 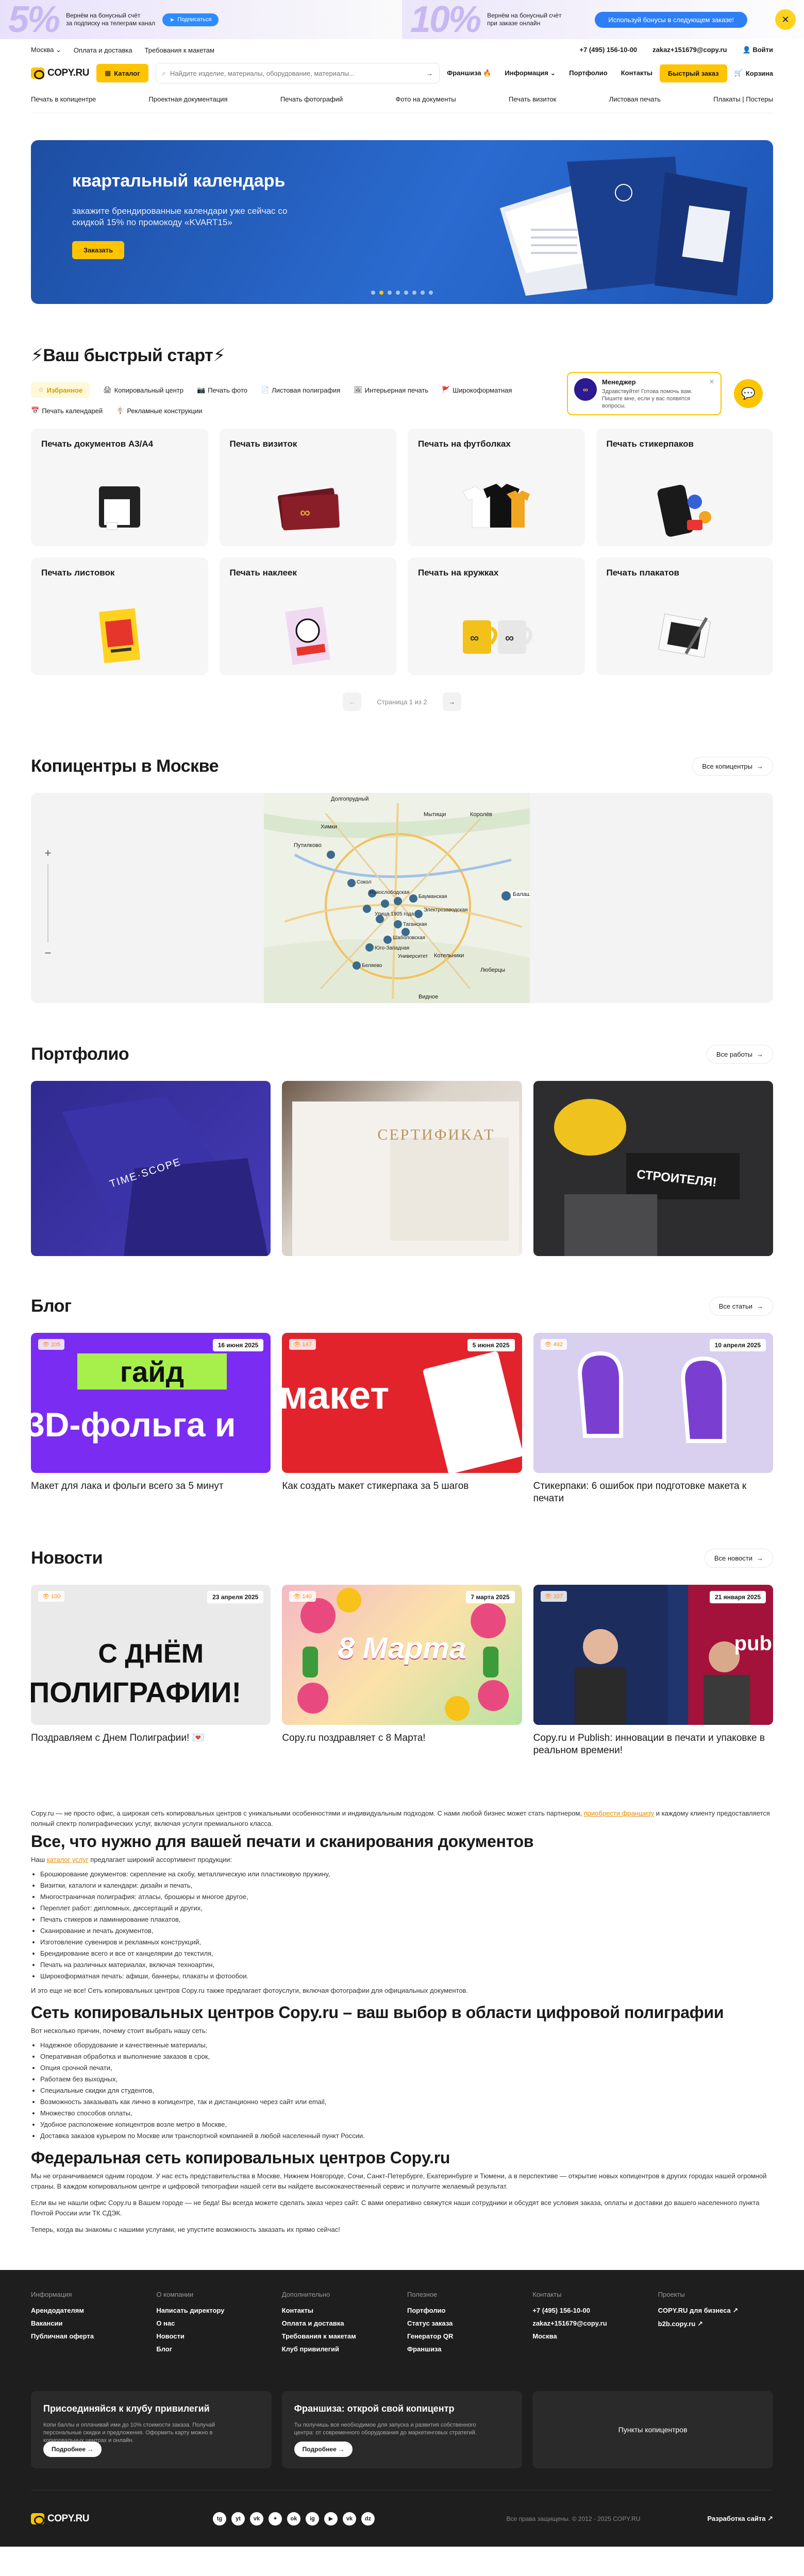 I want to click on close-icon: ✕, so click(x=711, y=393).